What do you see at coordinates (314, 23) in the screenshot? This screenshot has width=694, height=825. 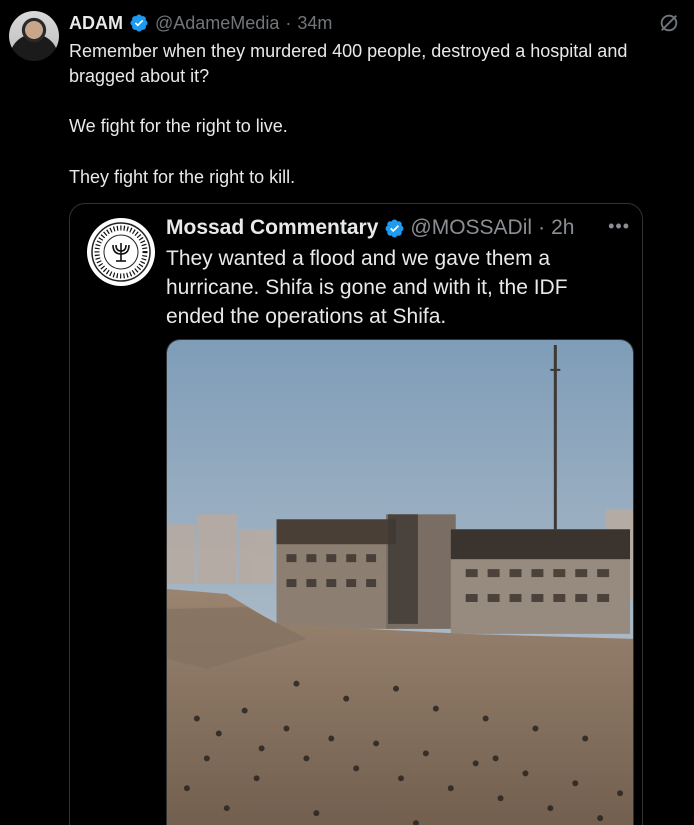 I see `tweet-timestamp: 34m` at bounding box center [314, 23].